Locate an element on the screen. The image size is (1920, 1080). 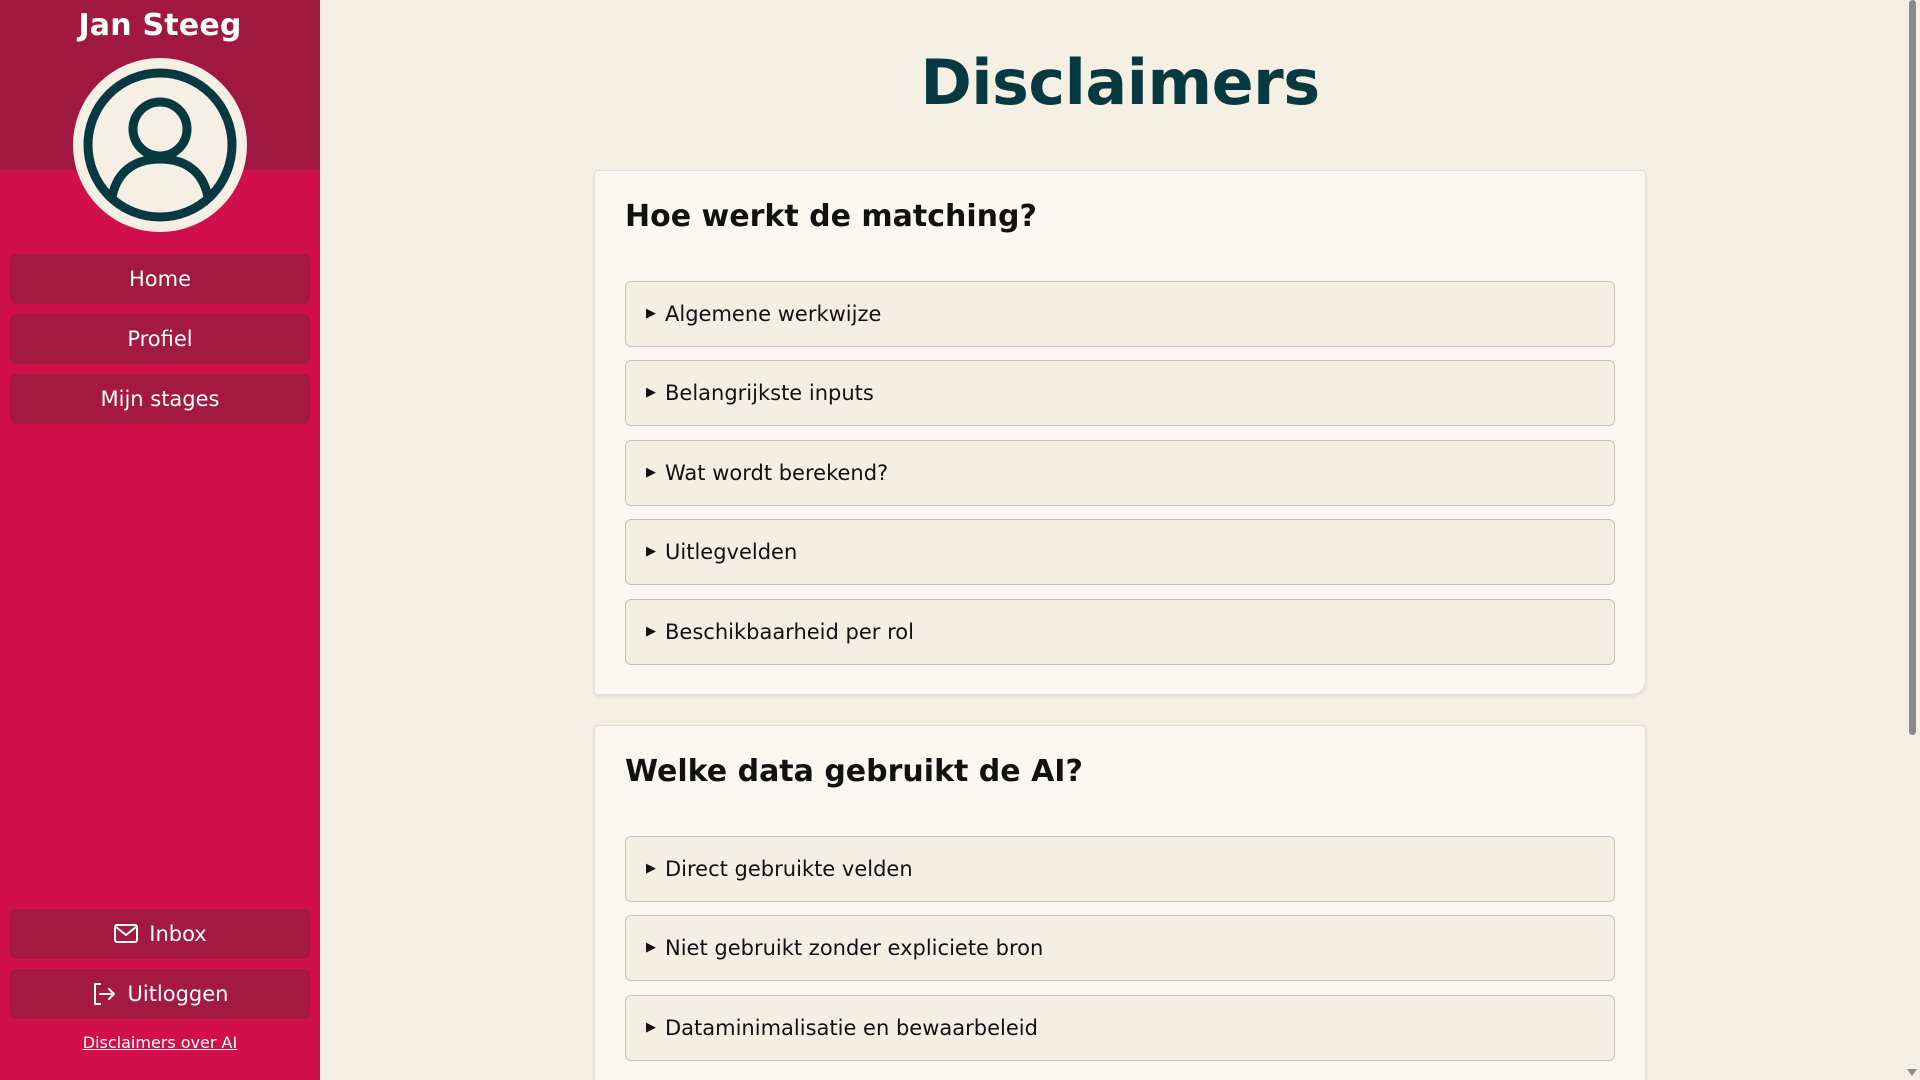
accordion-item: ▶ Algemene werkwijze is located at coordinates (1120, 314).